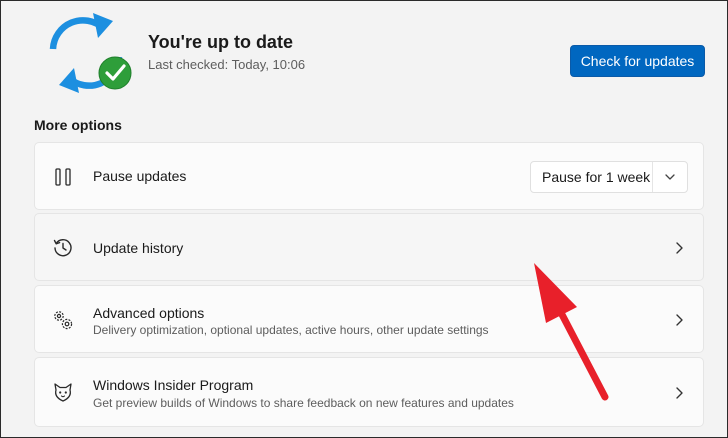 The image size is (728, 438). What do you see at coordinates (63, 248) in the screenshot?
I see `history-icon` at bounding box center [63, 248].